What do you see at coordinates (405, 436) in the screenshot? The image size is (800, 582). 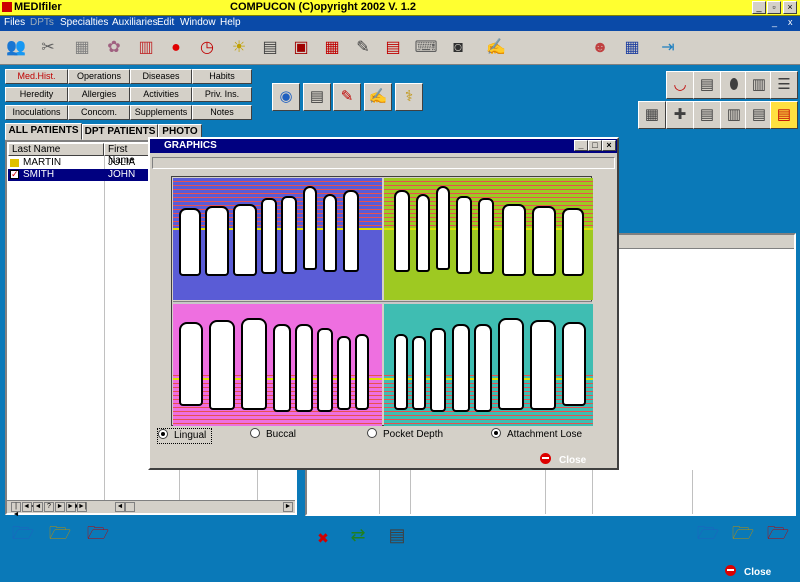 I see `radio-pocket-depth: Pocket Depth` at bounding box center [405, 436].